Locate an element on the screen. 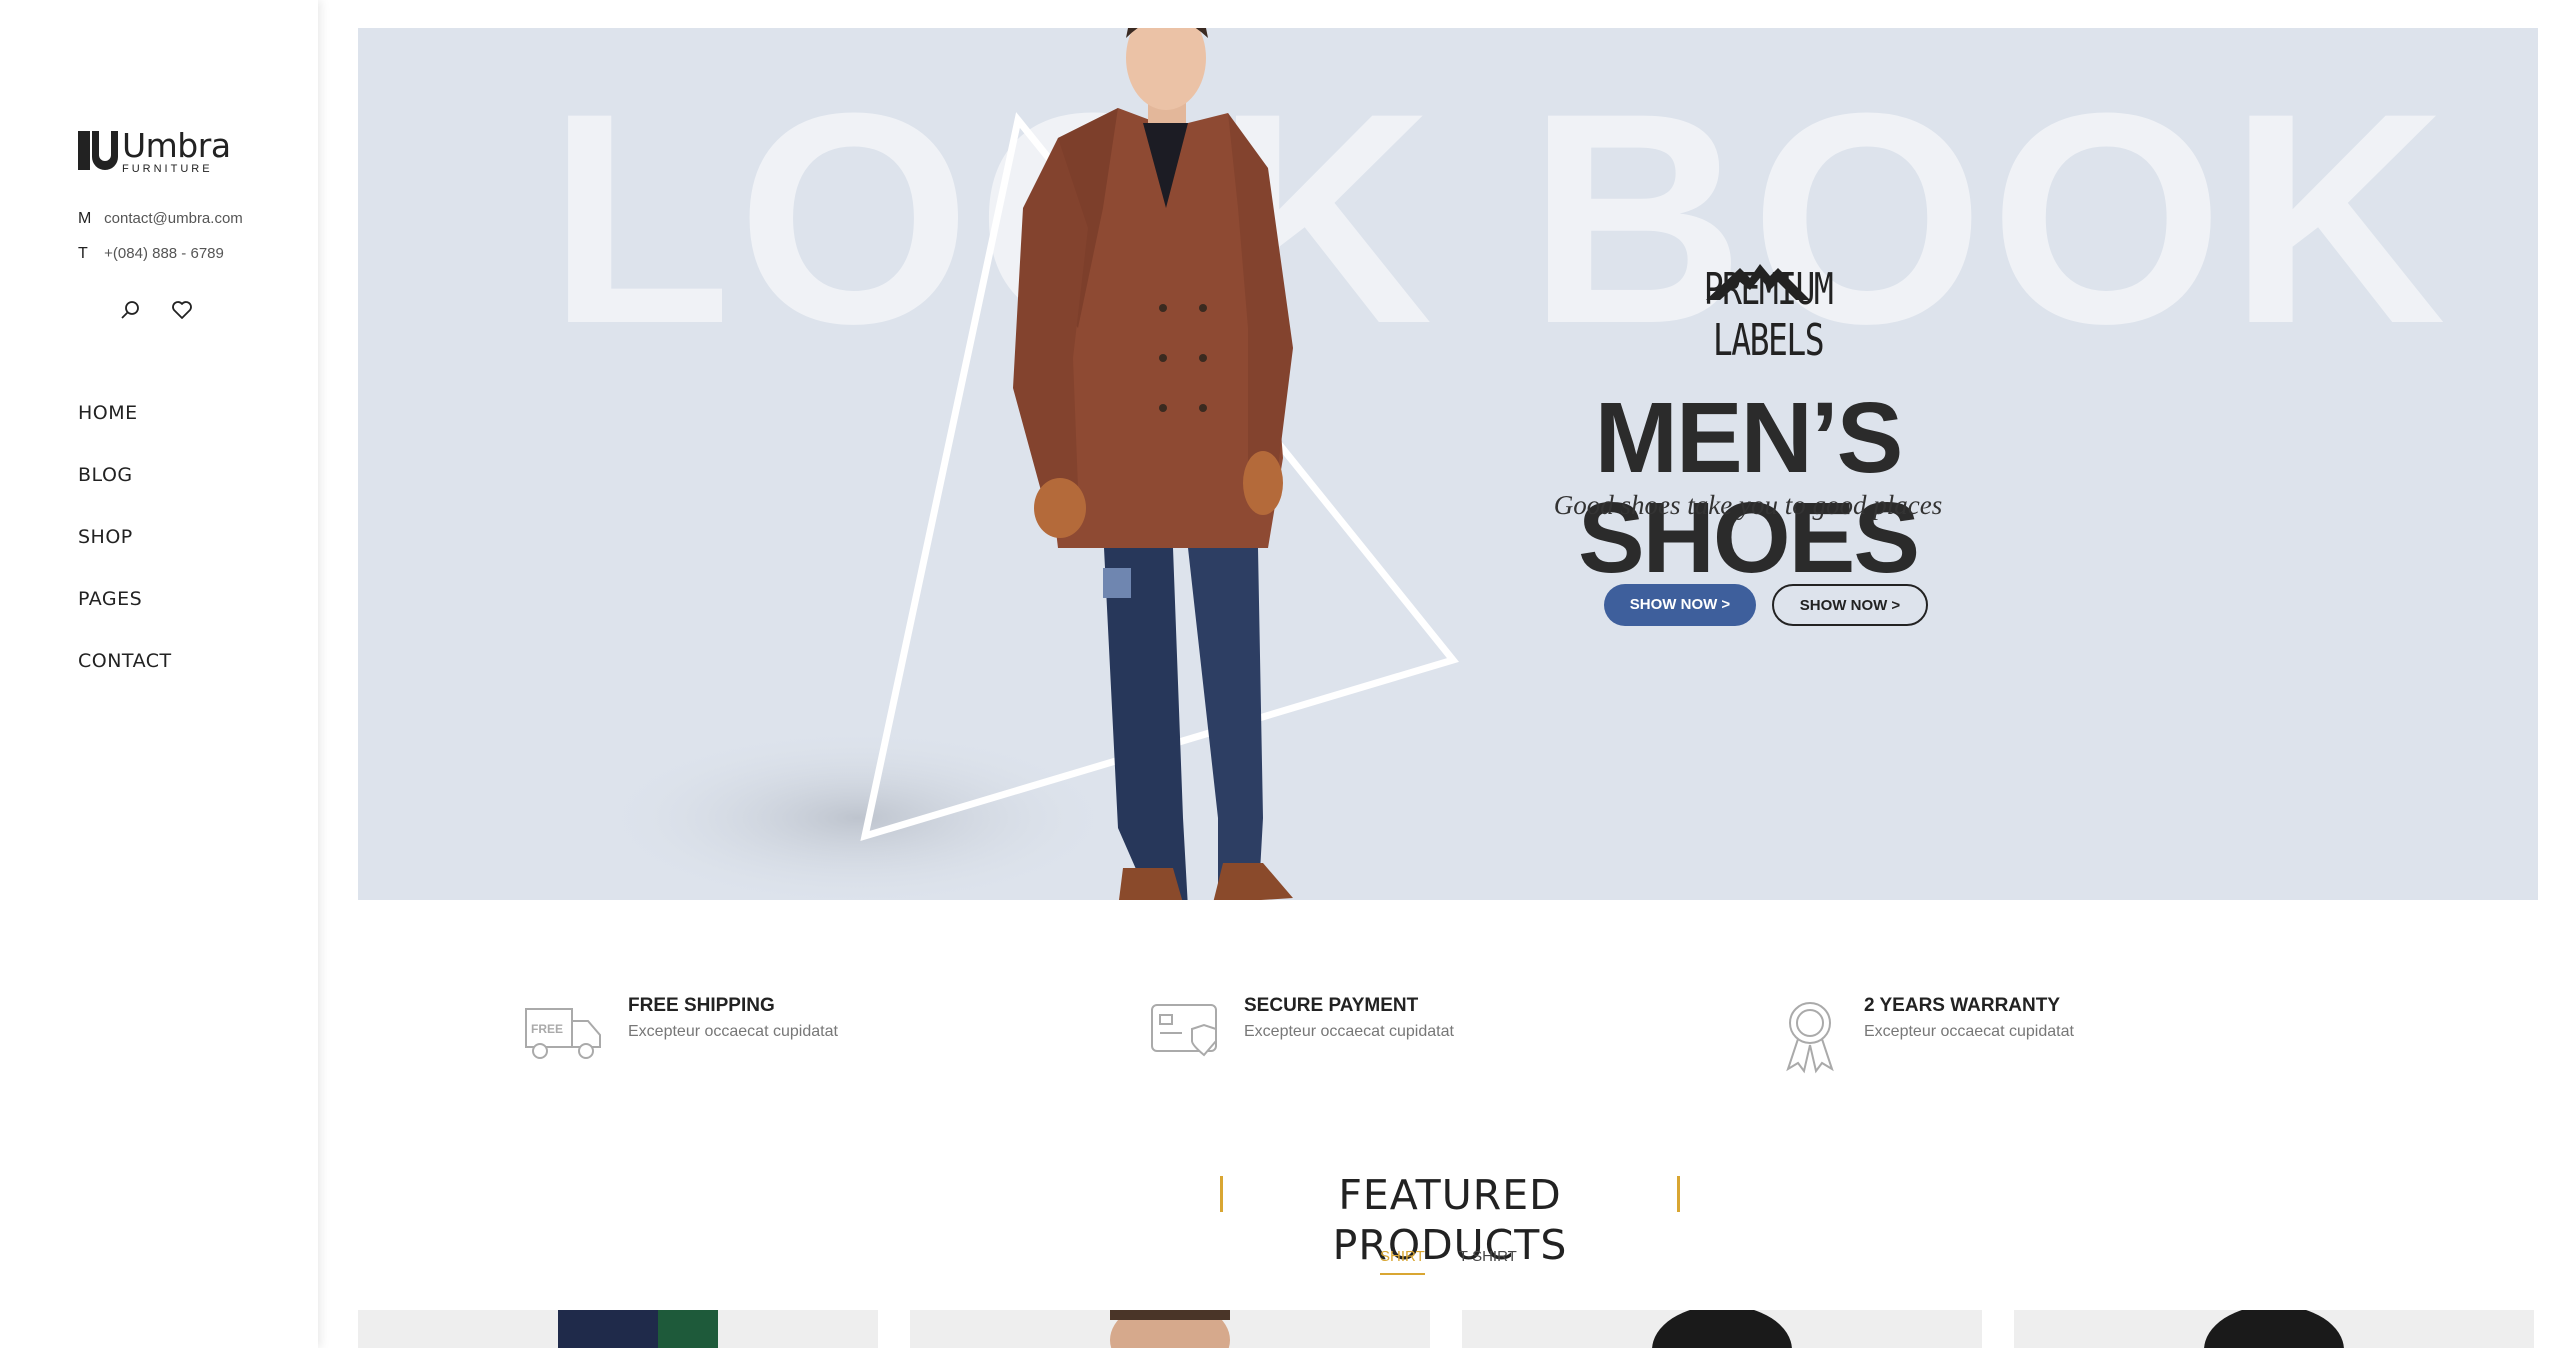 Image resolution: width=2557 pixels, height=1348 pixels. logo: Umbra FURNITURE is located at coordinates (154, 152).